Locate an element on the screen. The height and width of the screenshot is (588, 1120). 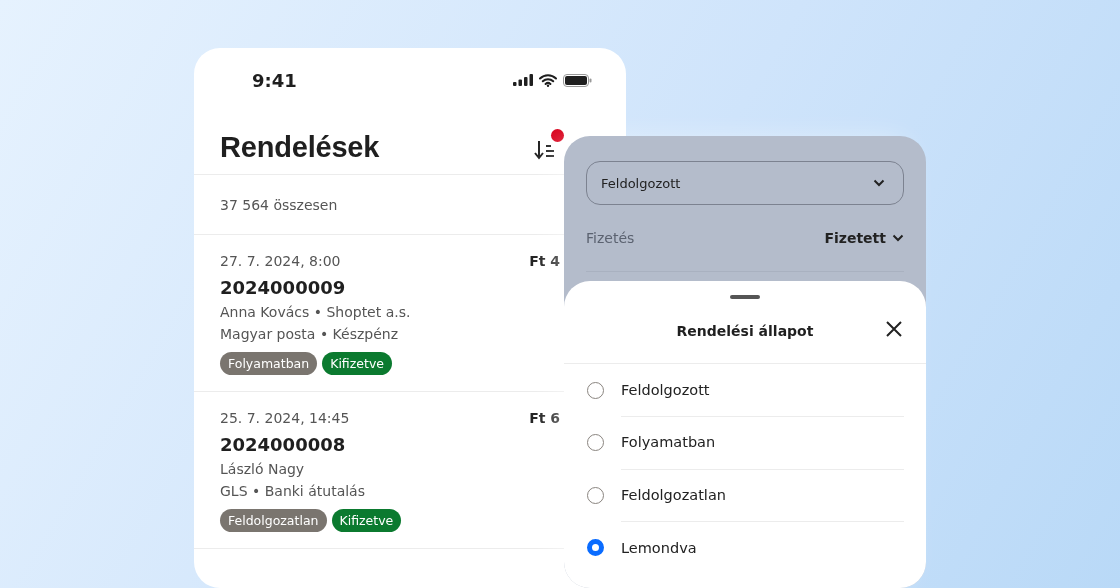
notification-dot is located at coordinates (557, 135).